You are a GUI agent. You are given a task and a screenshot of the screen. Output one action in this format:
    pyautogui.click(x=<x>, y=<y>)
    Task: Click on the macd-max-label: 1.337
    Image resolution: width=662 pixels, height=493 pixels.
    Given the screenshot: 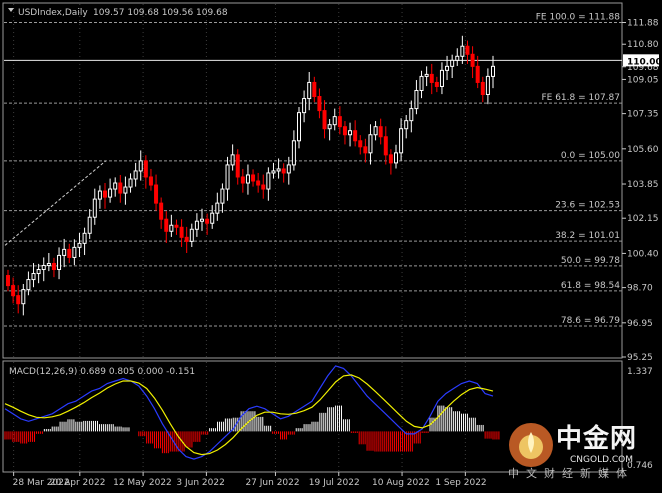 What is the action you would take?
    pyautogui.click(x=640, y=372)
    